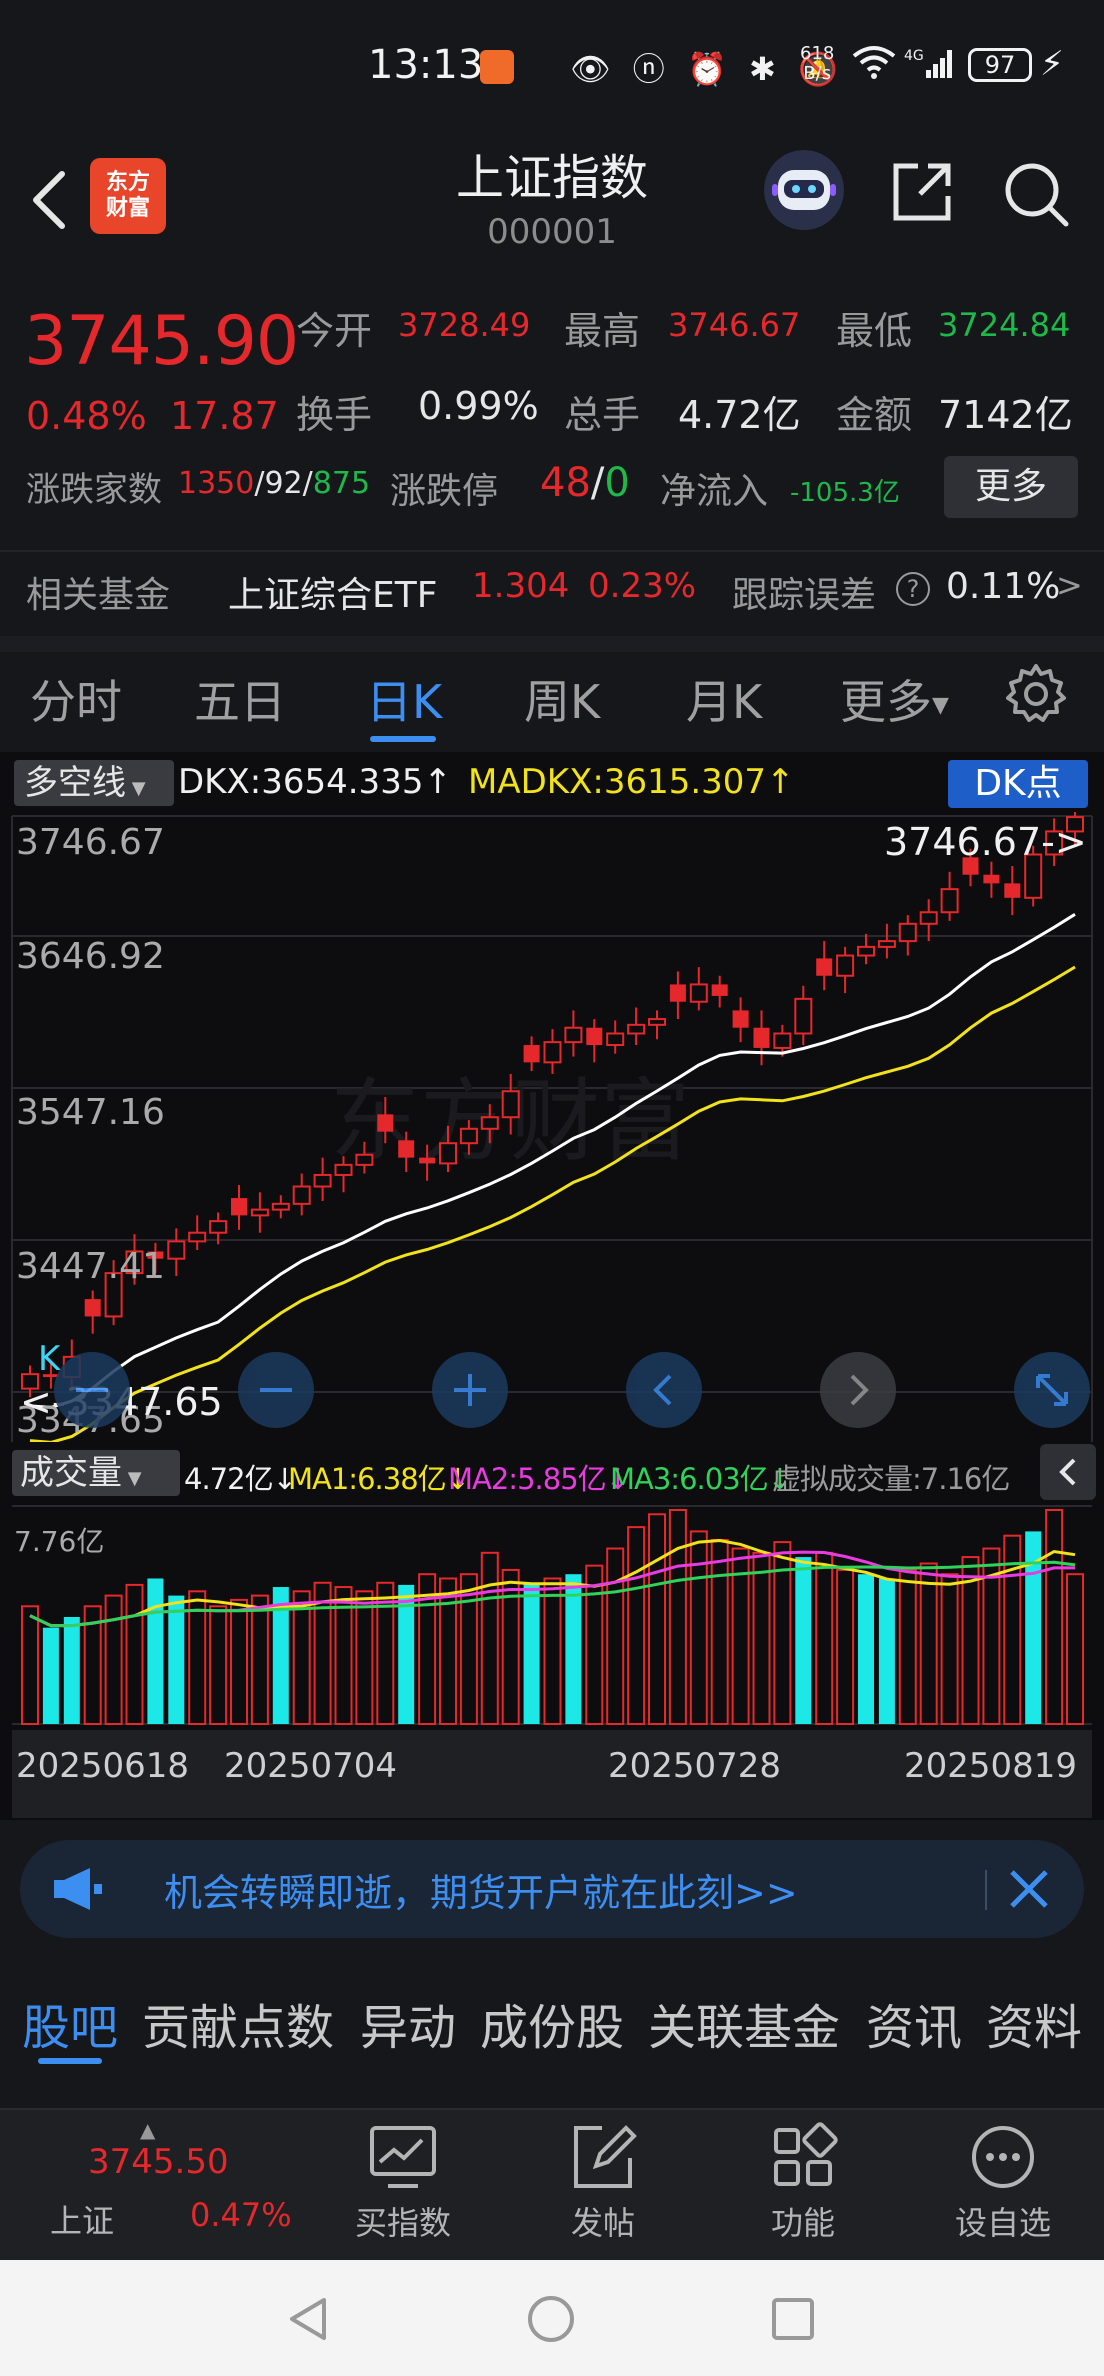 This screenshot has height=2376, width=1104. Describe the element at coordinates (311, 1766) in the screenshot. I see `date-label: 20250704` at that location.